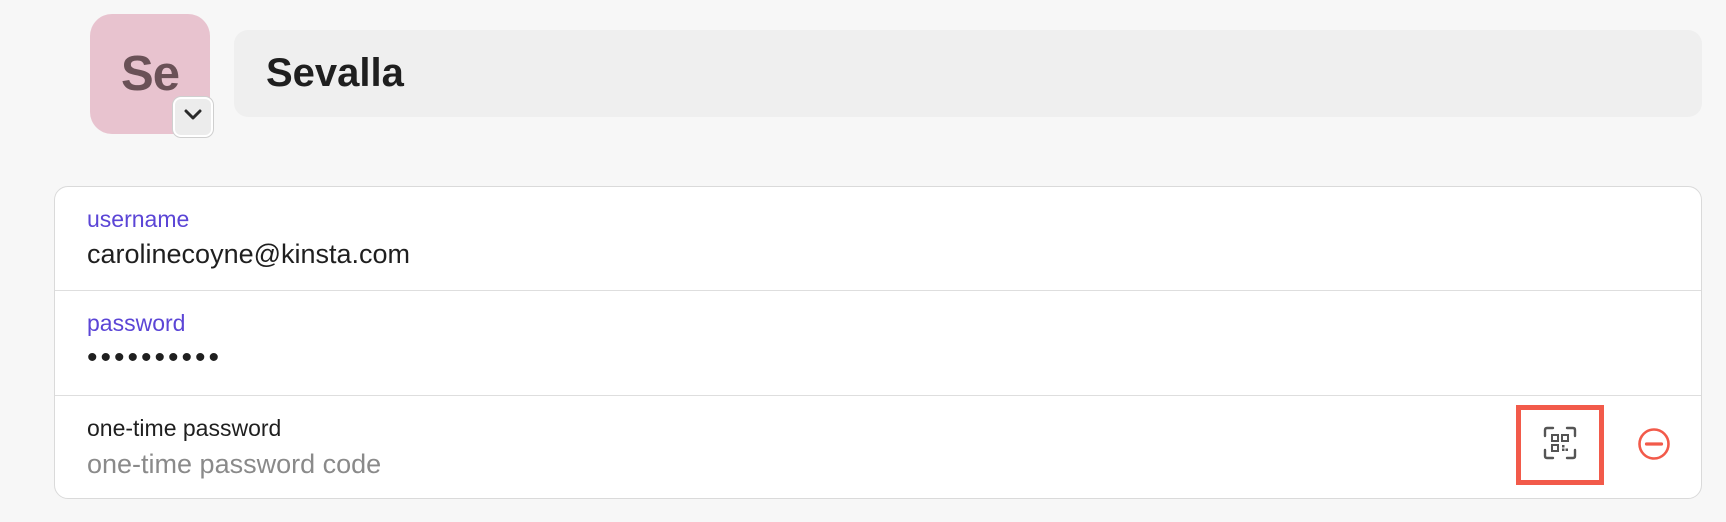  Describe the element at coordinates (136, 323) in the screenshot. I see `password-label: password` at that location.